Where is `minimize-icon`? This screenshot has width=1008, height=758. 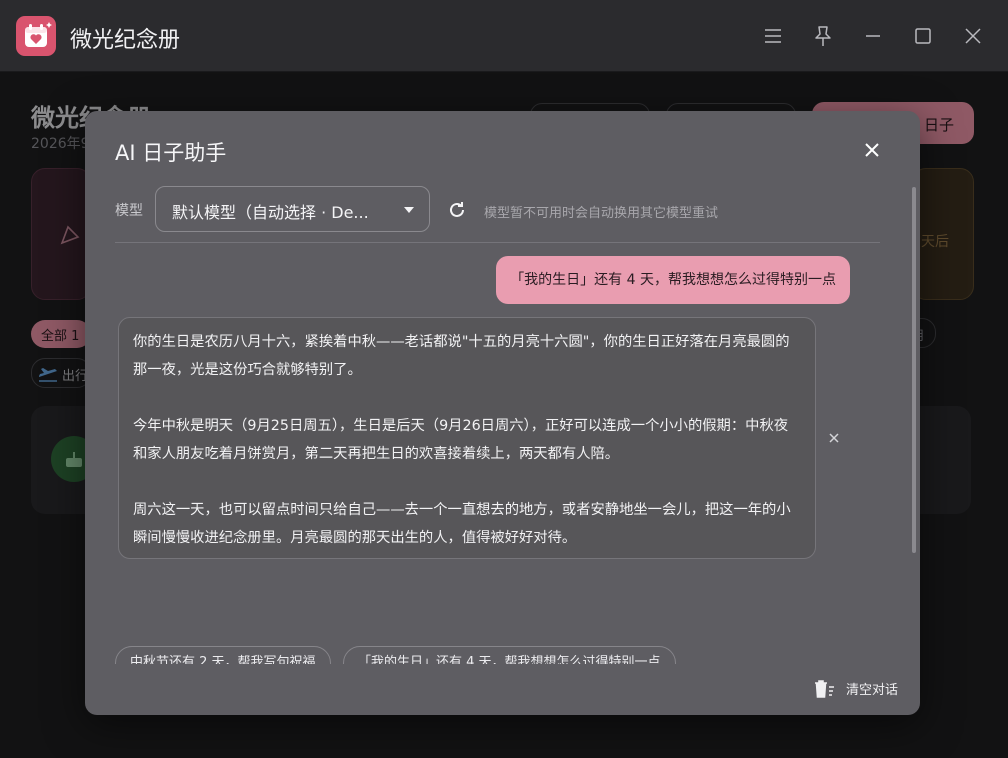
minimize-icon is located at coordinates (873, 36).